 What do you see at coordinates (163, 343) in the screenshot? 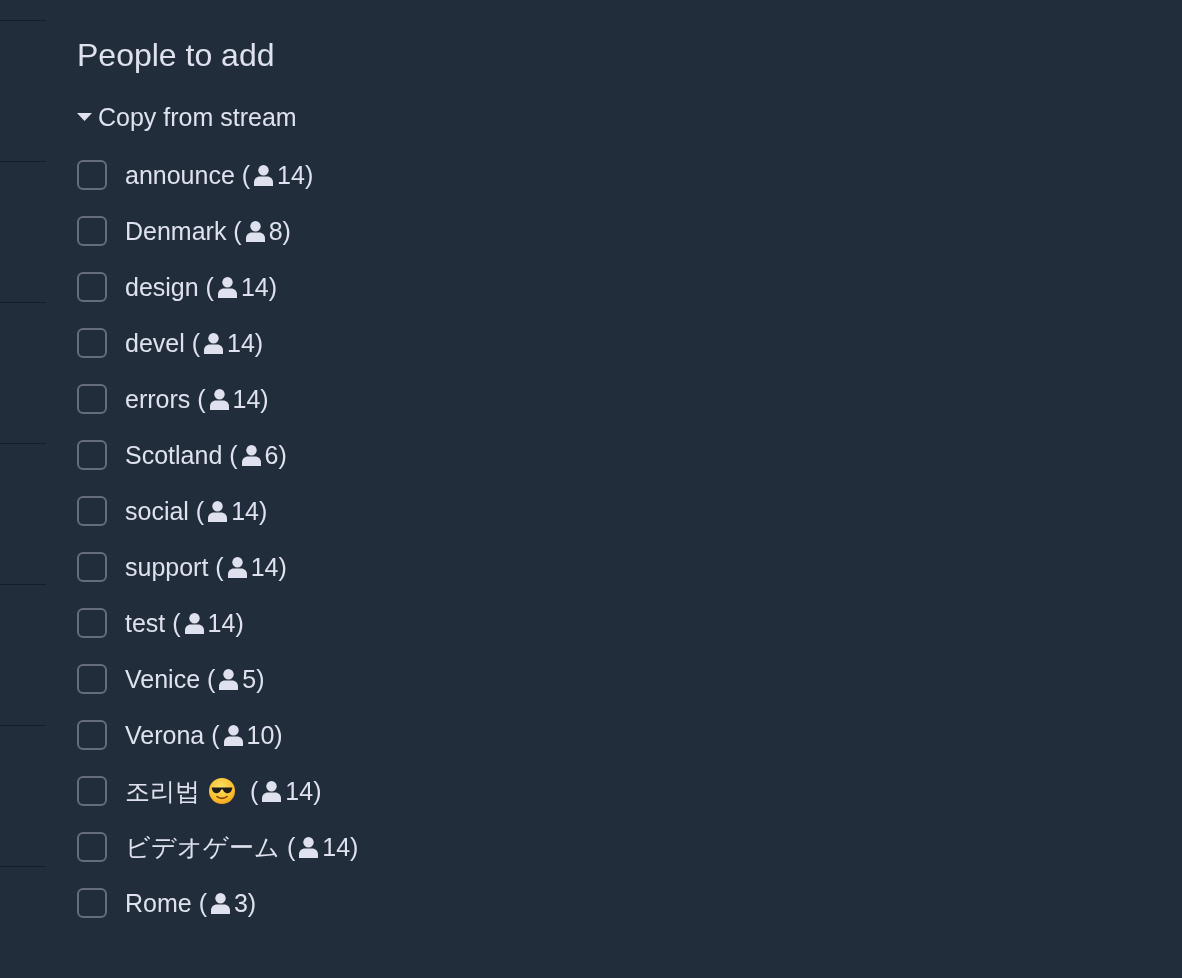
I see `stream-name: devel (` at bounding box center [163, 343].